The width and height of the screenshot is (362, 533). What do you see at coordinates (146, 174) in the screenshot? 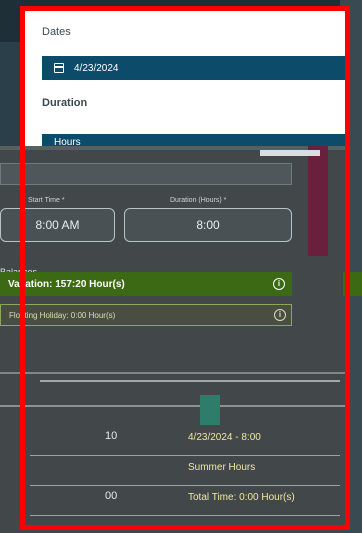
I see `type-field` at bounding box center [146, 174].